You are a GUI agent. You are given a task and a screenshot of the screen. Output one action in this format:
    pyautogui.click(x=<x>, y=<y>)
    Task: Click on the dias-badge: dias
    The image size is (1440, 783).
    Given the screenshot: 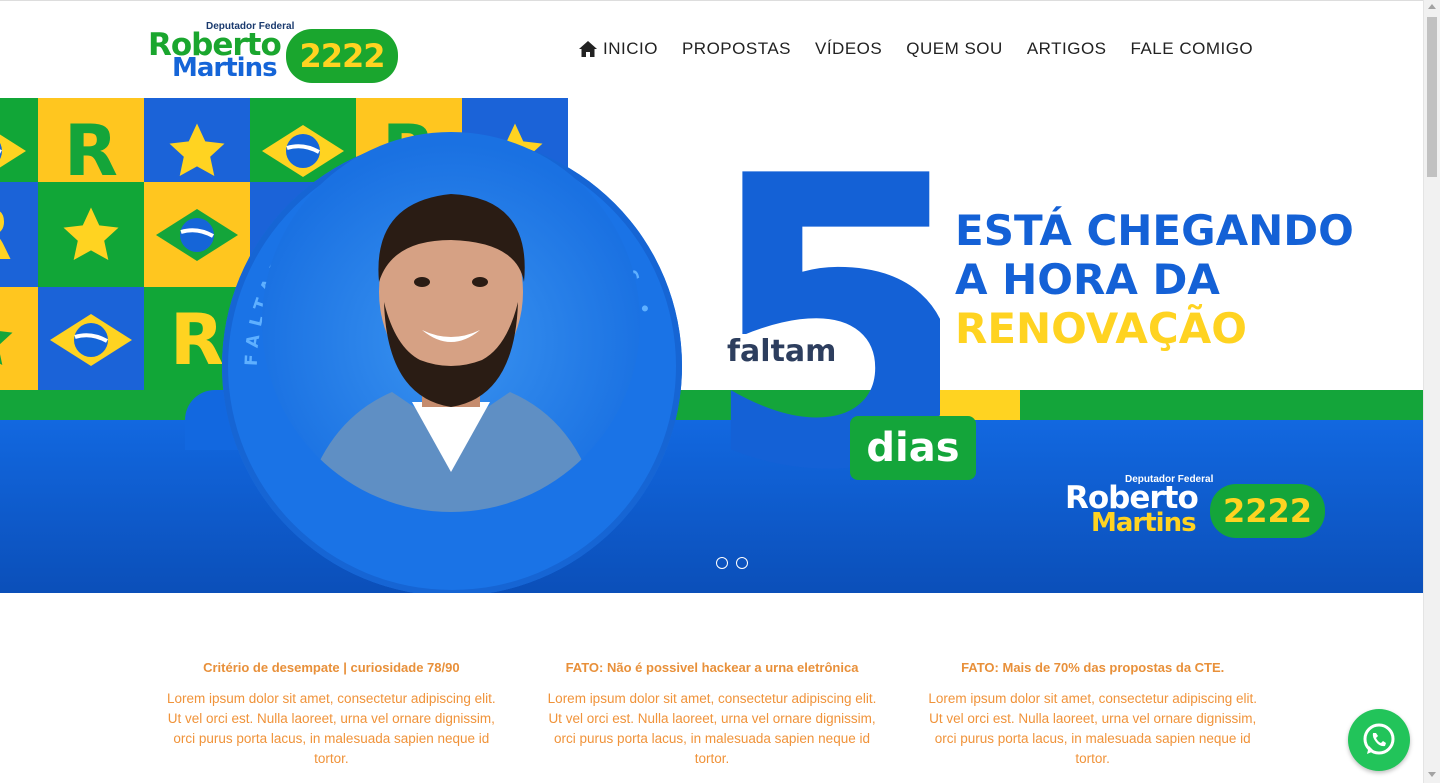 What is the action you would take?
    pyautogui.click(x=913, y=448)
    